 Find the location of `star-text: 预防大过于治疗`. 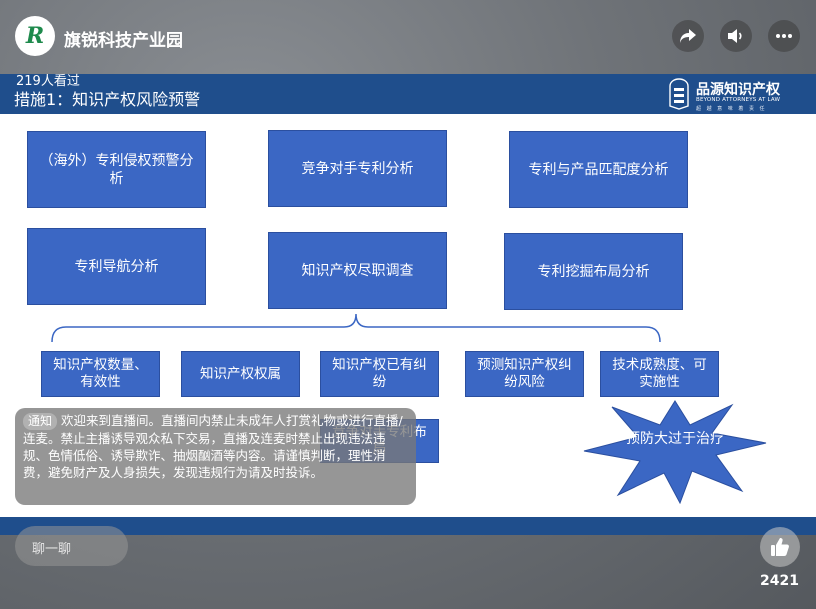

star-text: 预防大过于治疗 is located at coordinates (675, 439).